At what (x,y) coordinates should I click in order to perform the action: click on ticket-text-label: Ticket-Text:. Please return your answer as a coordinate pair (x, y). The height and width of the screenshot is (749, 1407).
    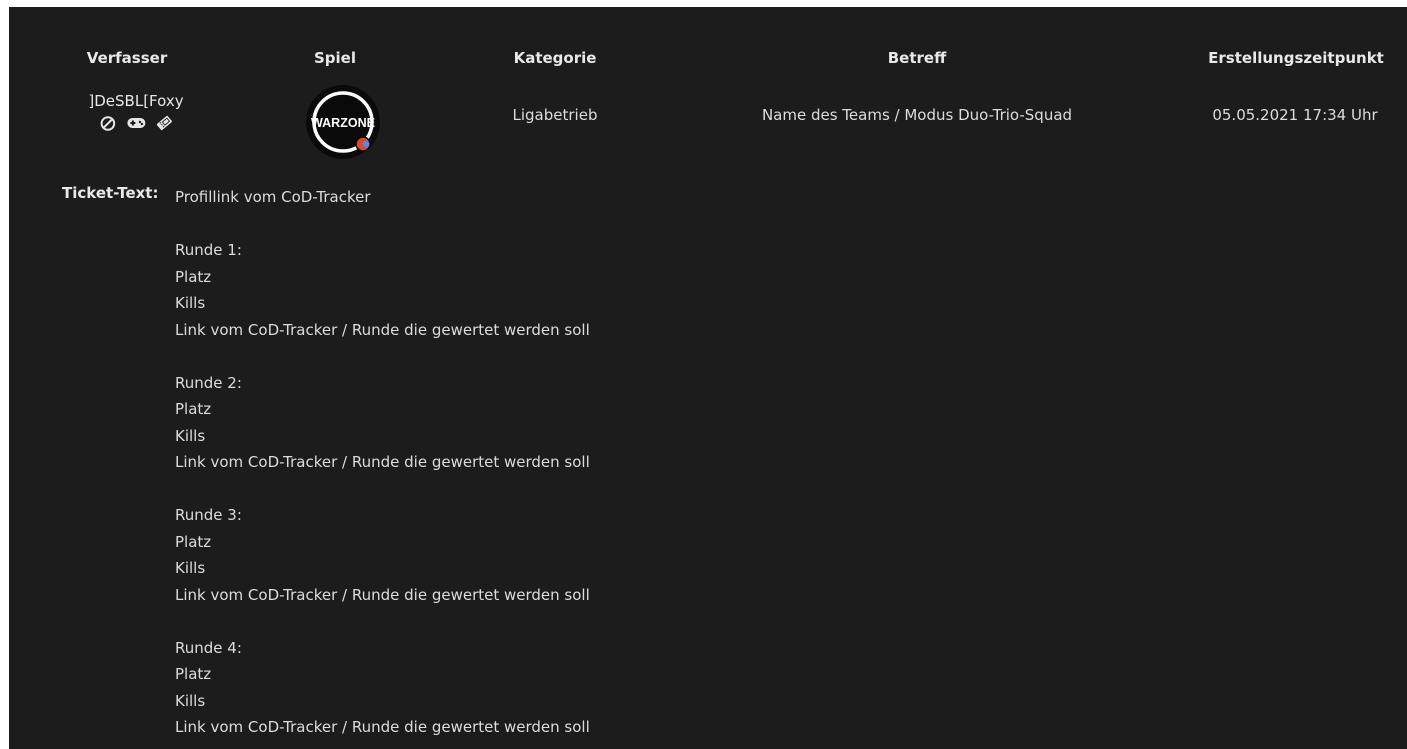
    Looking at the image, I should click on (110, 193).